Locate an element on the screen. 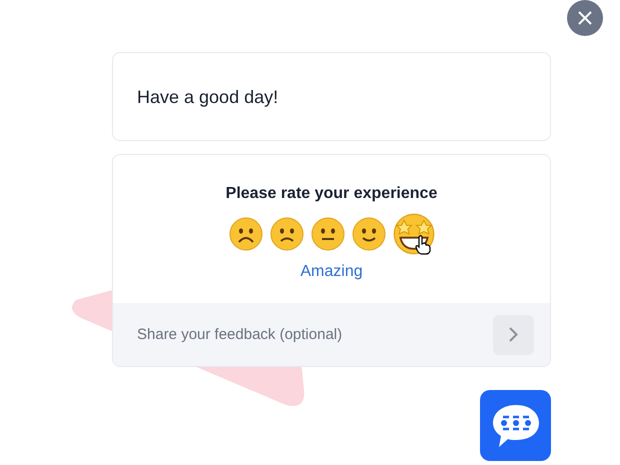 This screenshot has height=465, width=620. sad-face-icon is located at coordinates (287, 234).